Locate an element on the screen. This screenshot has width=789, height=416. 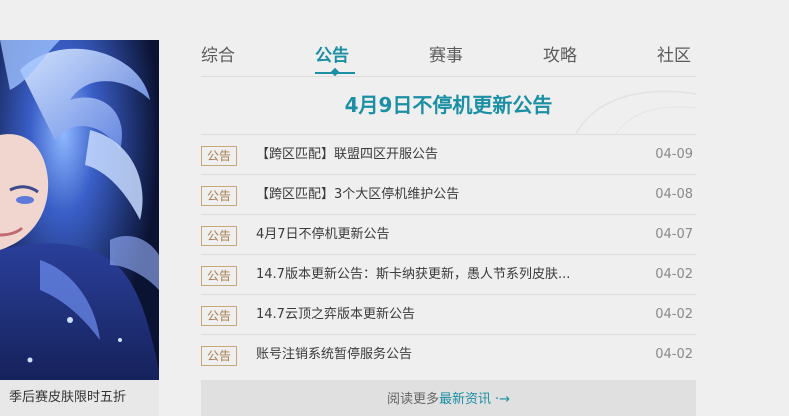
promo-caption: 季后赛皮肤限时五折 is located at coordinates (79, 398).